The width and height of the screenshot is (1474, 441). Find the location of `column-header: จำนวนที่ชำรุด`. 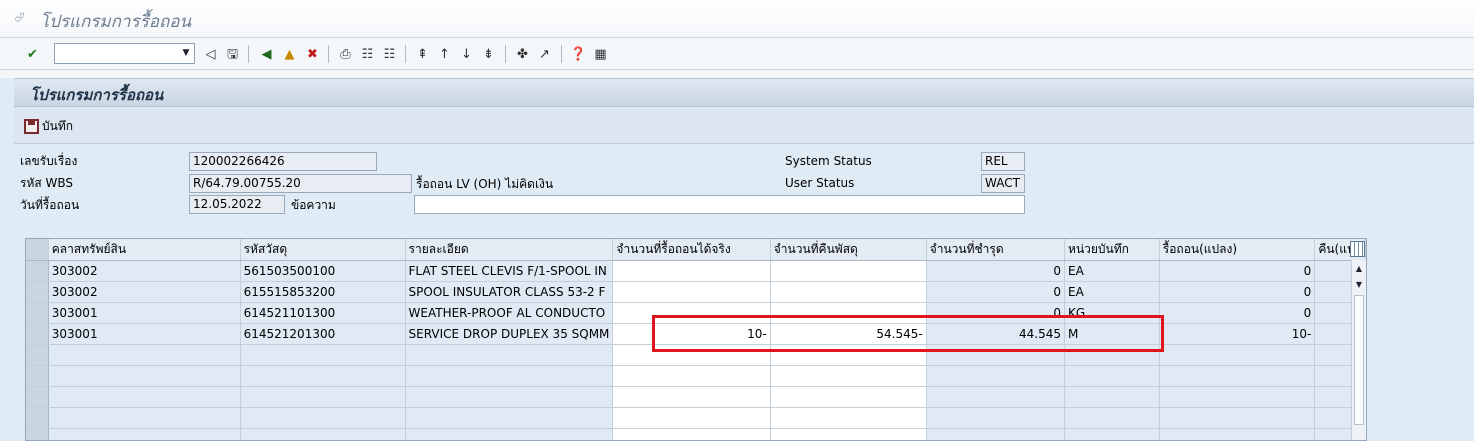

column-header: จำนวนที่ชำรุด is located at coordinates (996, 250).